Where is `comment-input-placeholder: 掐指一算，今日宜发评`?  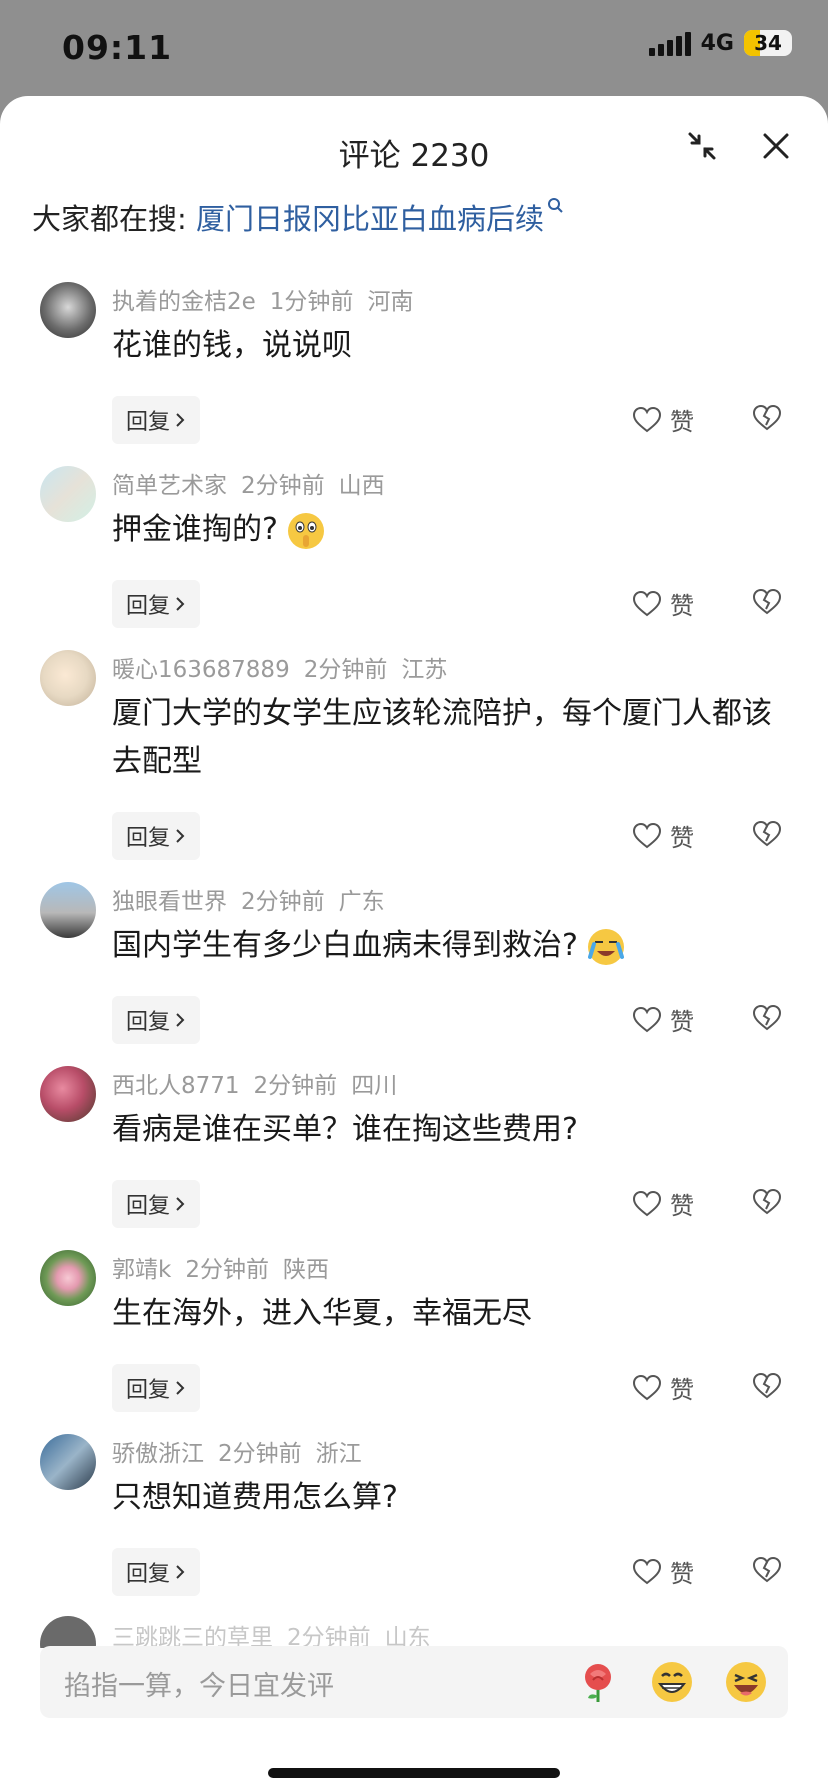 comment-input-placeholder: 掐指一算，今日宜发评 is located at coordinates (199, 1686).